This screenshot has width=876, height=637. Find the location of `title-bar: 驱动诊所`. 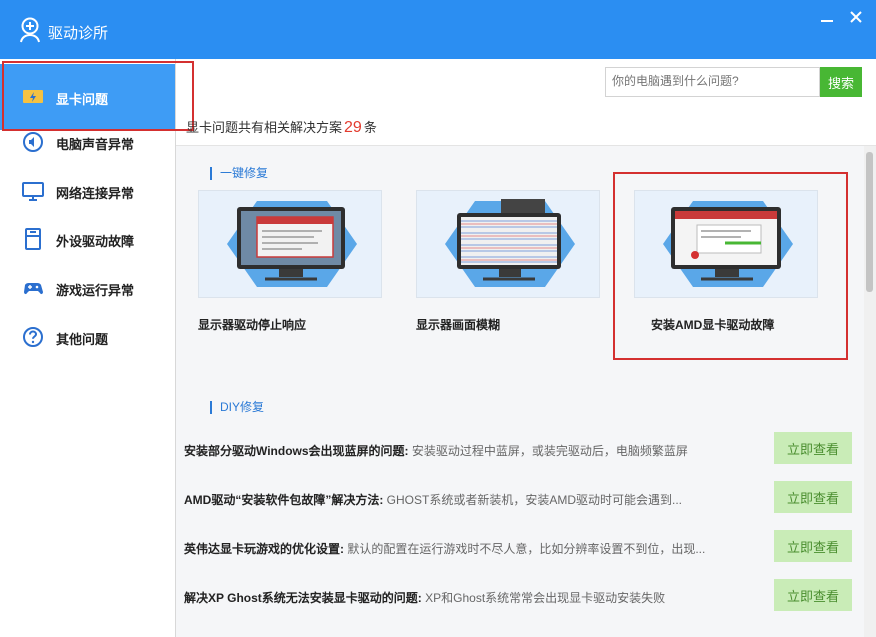

title-bar: 驱动诊所 is located at coordinates (438, 29).